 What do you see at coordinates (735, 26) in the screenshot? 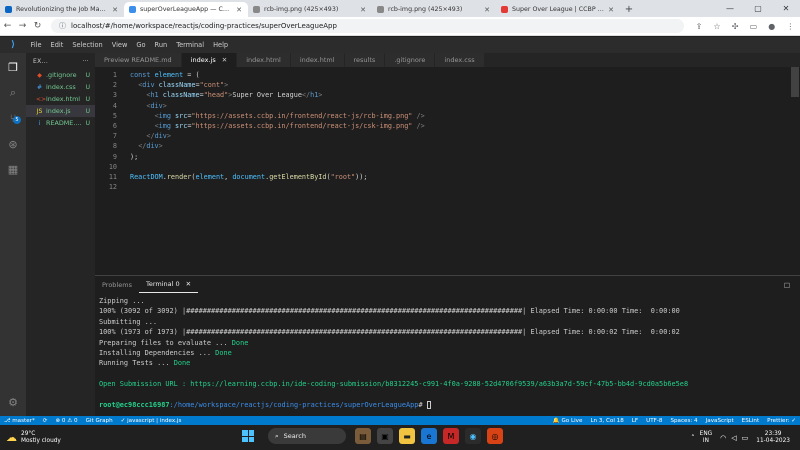
I see `extensions-icon: ✣` at bounding box center [735, 26].